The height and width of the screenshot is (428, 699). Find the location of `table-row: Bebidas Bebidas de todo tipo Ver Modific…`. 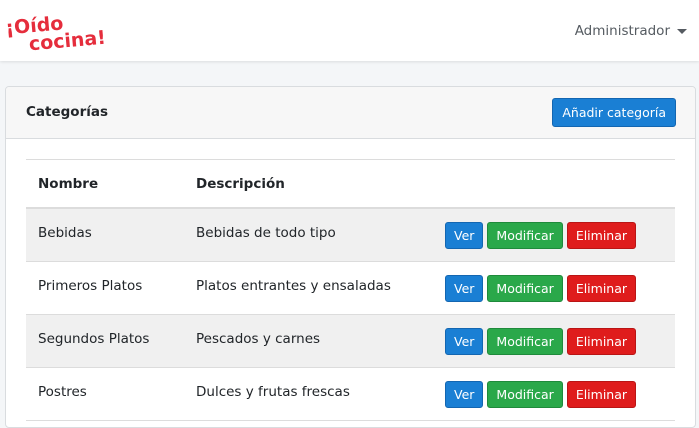

table-row: Bebidas Bebidas de todo tipo Ver Modific… is located at coordinates (350, 235).